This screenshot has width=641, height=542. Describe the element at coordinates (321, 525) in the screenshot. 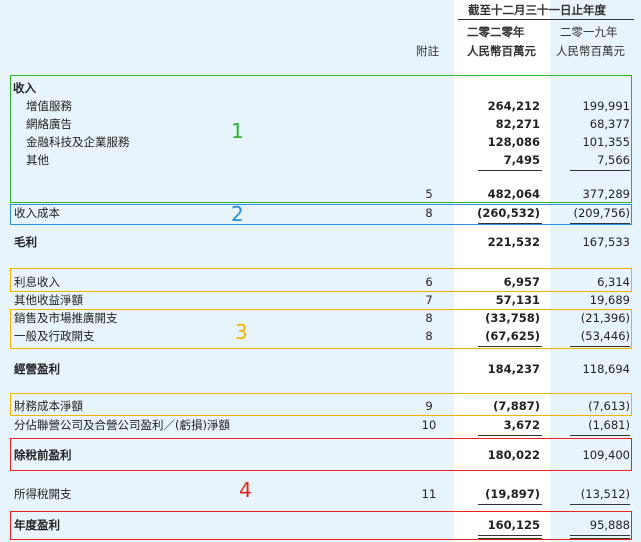

I see `annotation-box-profit` at that location.